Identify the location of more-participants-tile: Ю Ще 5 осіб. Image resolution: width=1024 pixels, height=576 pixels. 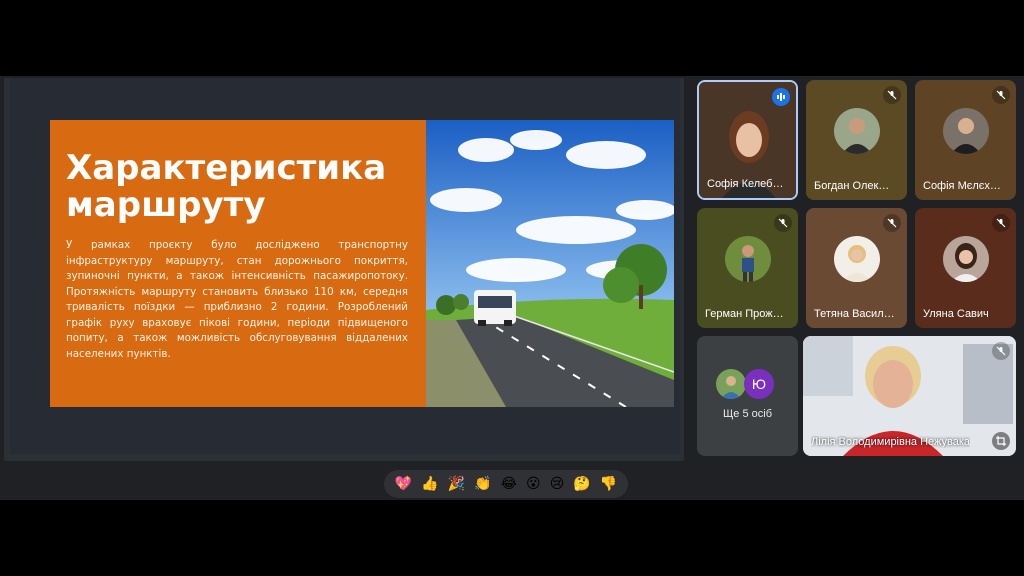
(747, 396).